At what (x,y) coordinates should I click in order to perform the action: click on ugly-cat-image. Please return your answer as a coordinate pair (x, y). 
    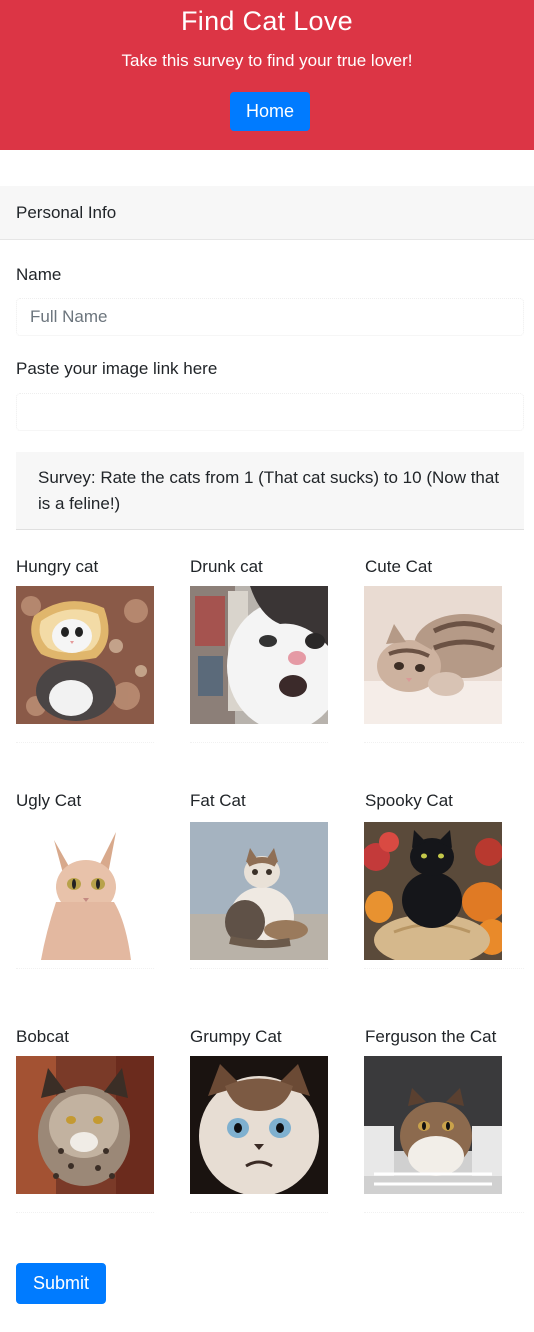
    Looking at the image, I should click on (85, 891).